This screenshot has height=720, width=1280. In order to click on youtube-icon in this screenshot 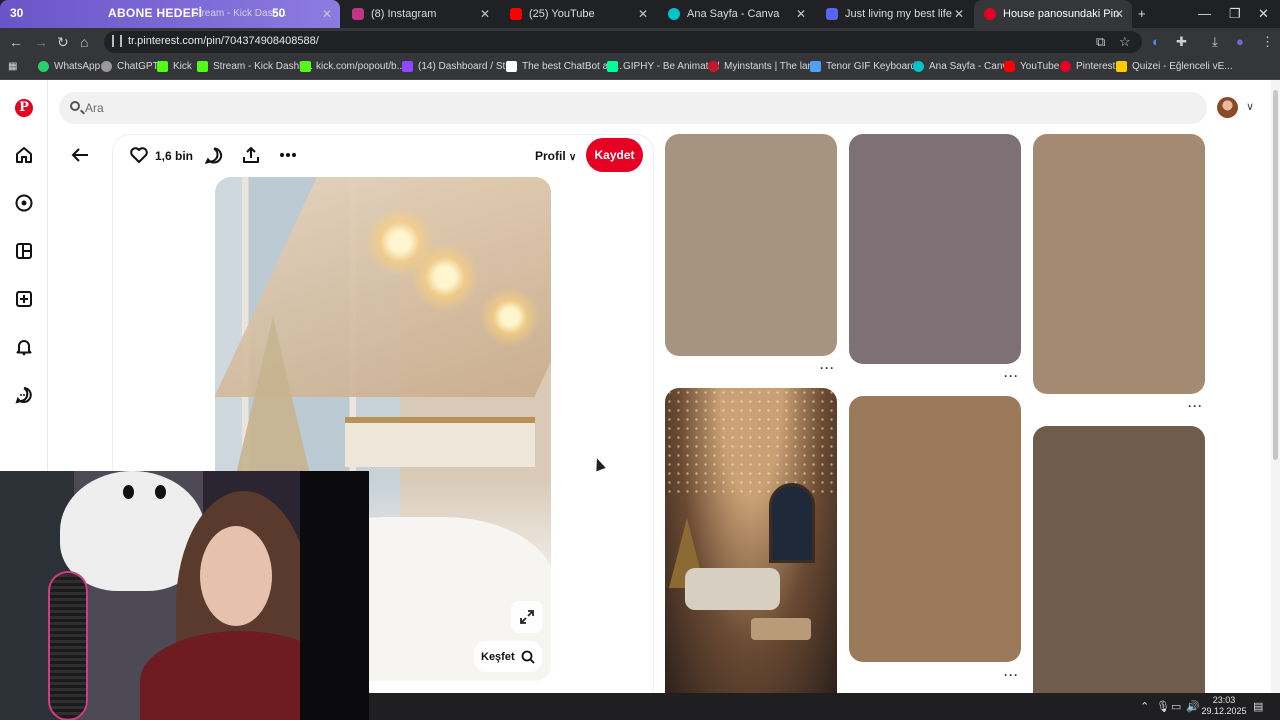, I will do `click(516, 14)`.